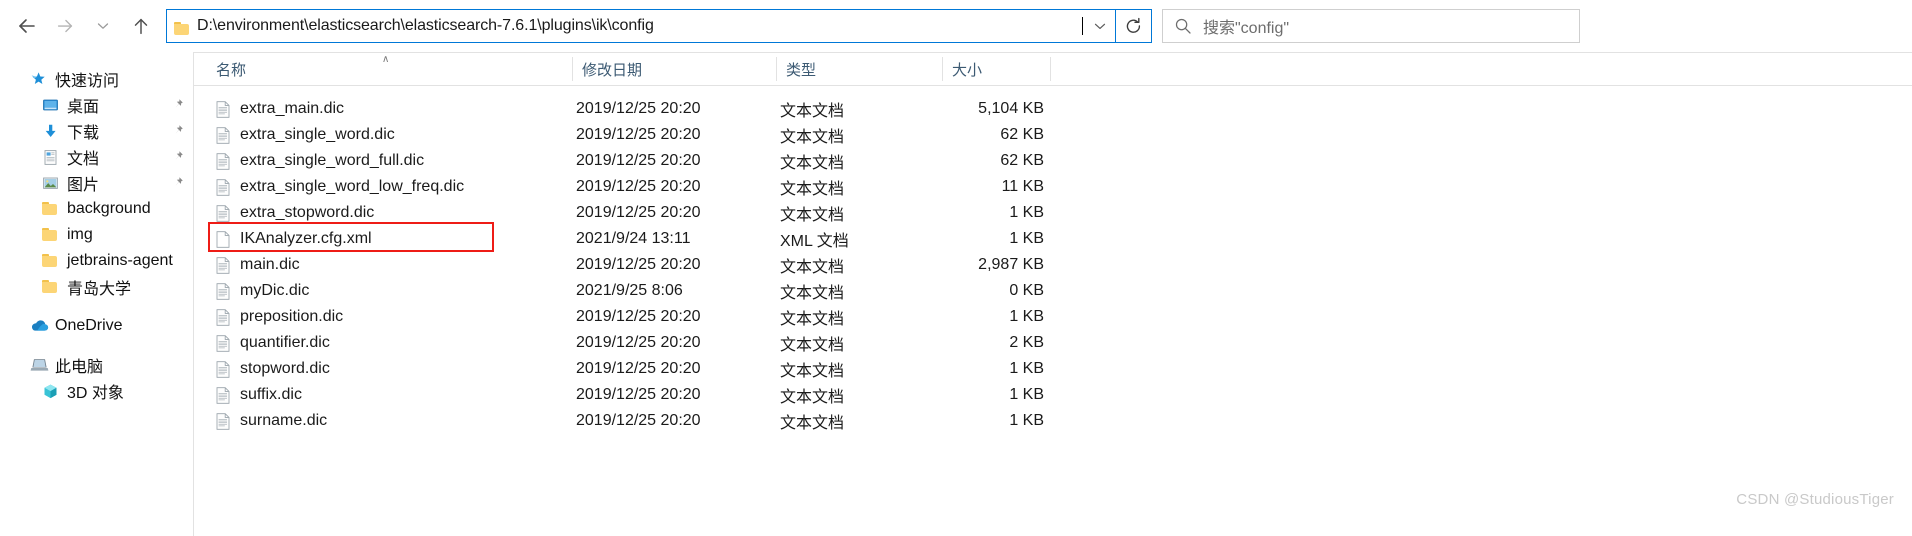  I want to click on sidebar-item-下载: 下载, so click(97, 131).